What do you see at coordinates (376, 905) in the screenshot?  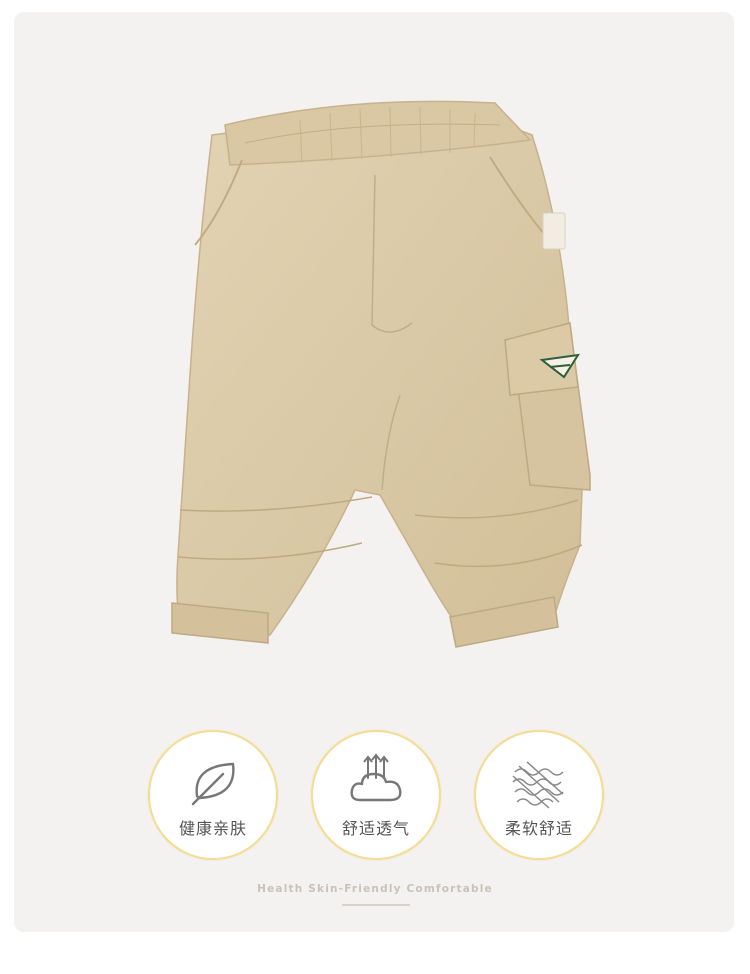 I see `tagline-underline` at bounding box center [376, 905].